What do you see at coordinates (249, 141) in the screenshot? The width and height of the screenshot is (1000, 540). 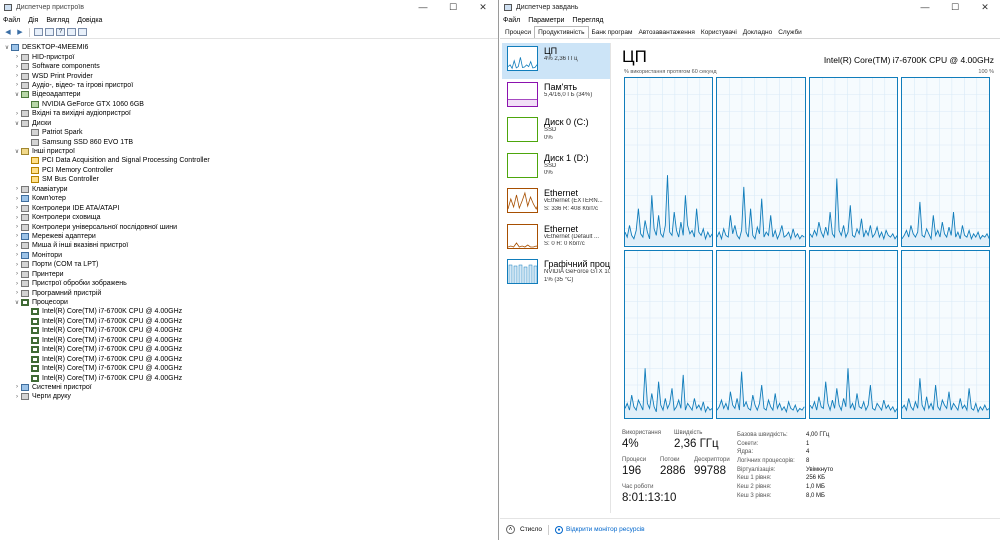 I see `tree-device: Samsung SSD 860 EVO 1TB` at bounding box center [249, 141].